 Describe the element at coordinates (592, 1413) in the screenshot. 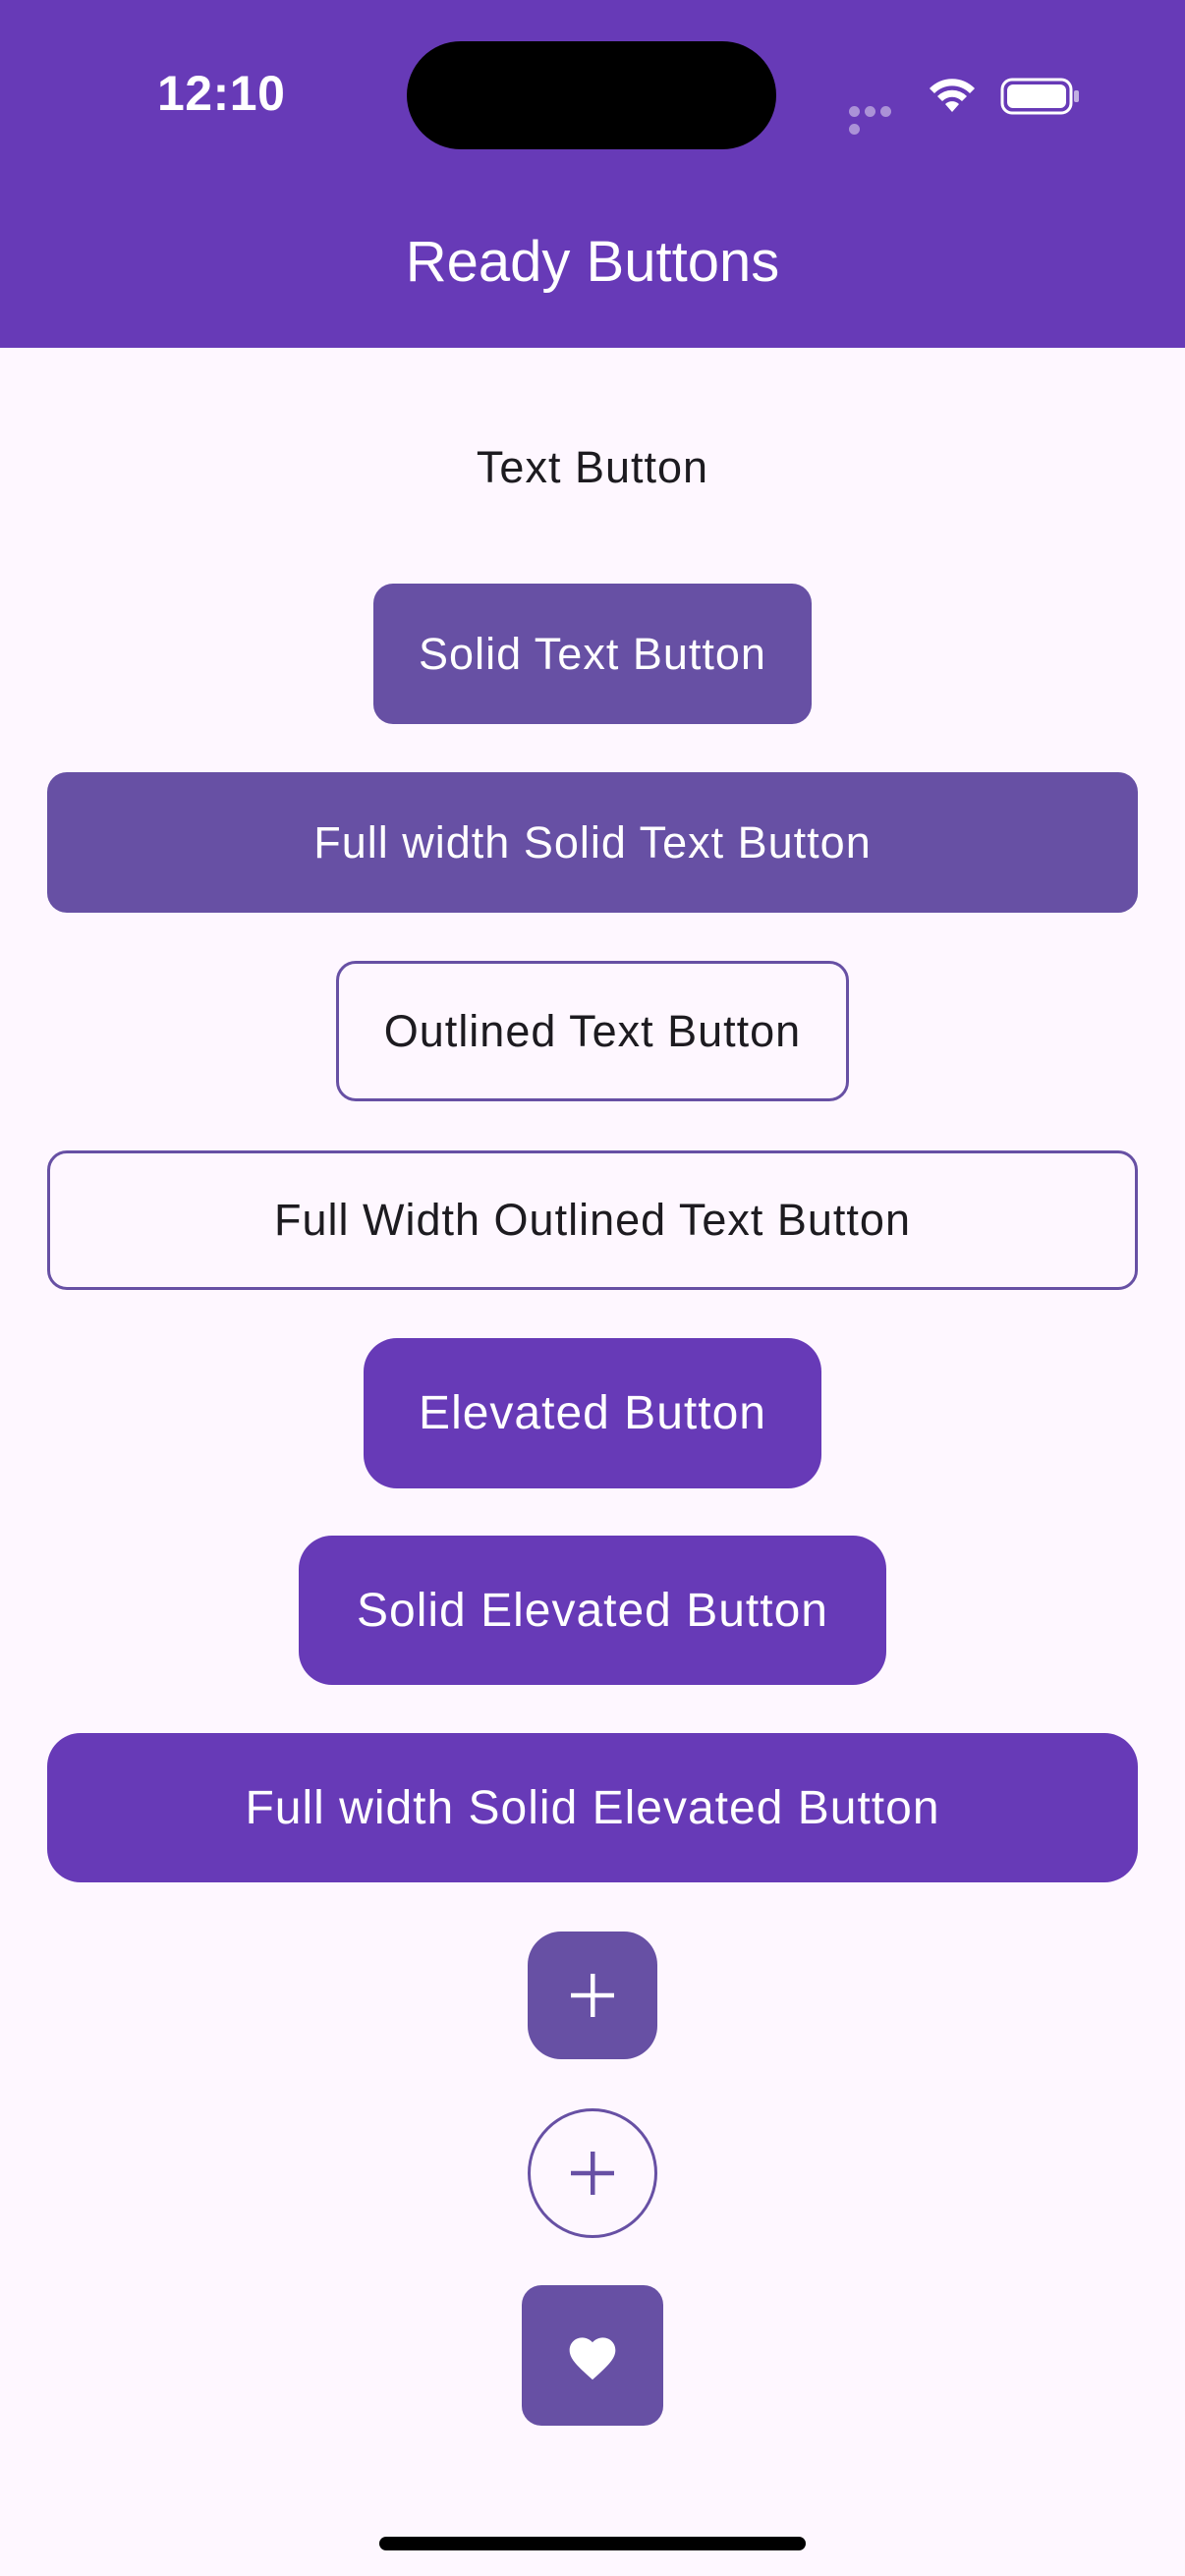

I see `elevated-button: Elevated Button` at that location.